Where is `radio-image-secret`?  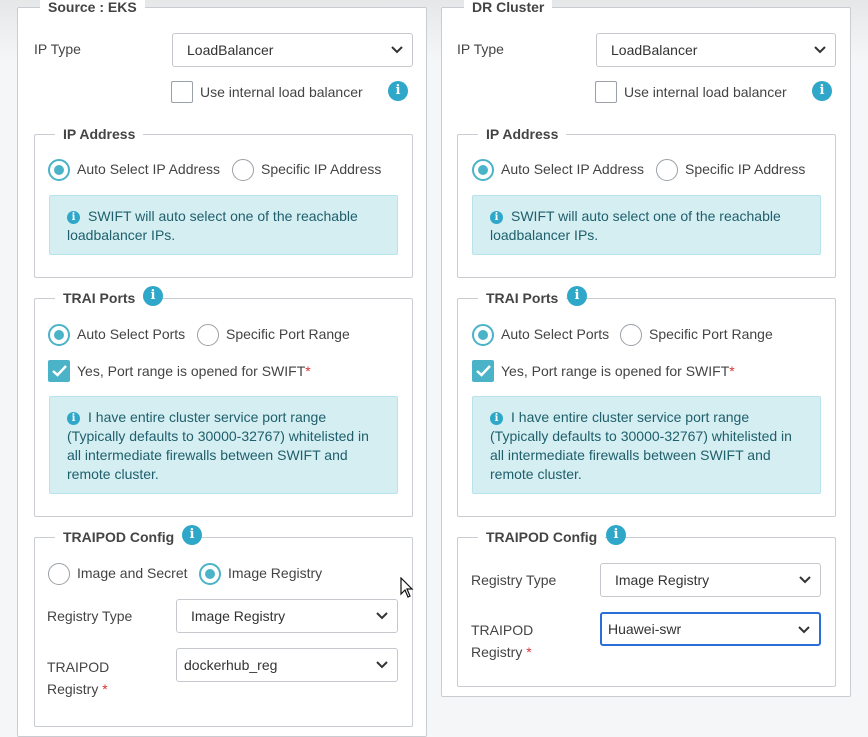 radio-image-secret is located at coordinates (59, 574).